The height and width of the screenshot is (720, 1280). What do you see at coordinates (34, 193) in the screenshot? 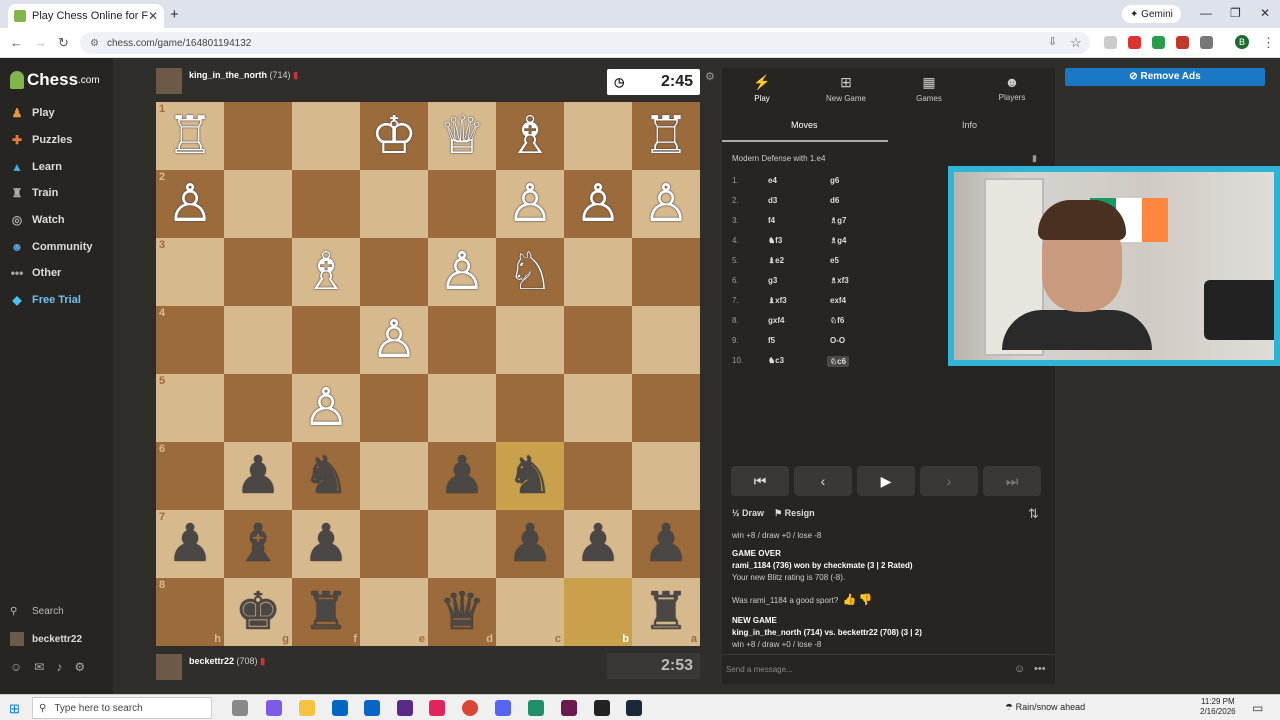
I see `sidebar-item-train: ♜ Train` at bounding box center [34, 193].